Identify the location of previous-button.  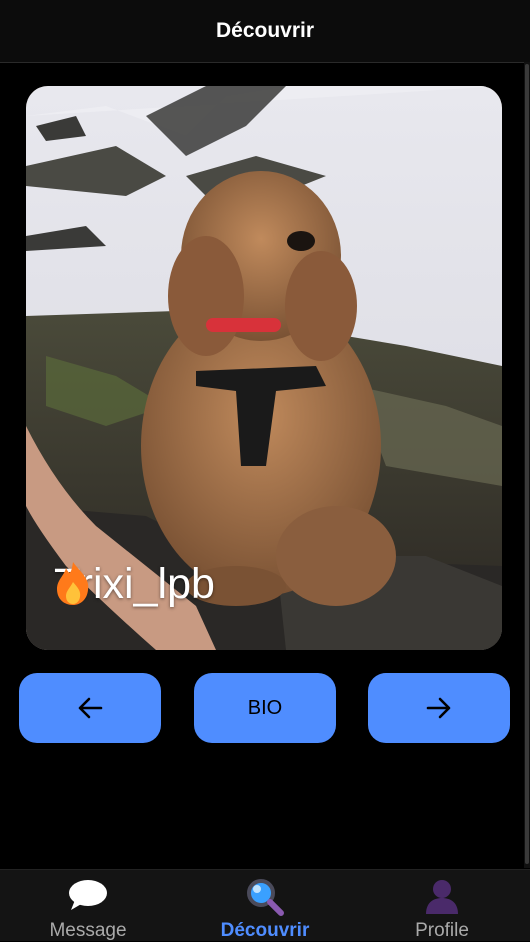
(90, 708).